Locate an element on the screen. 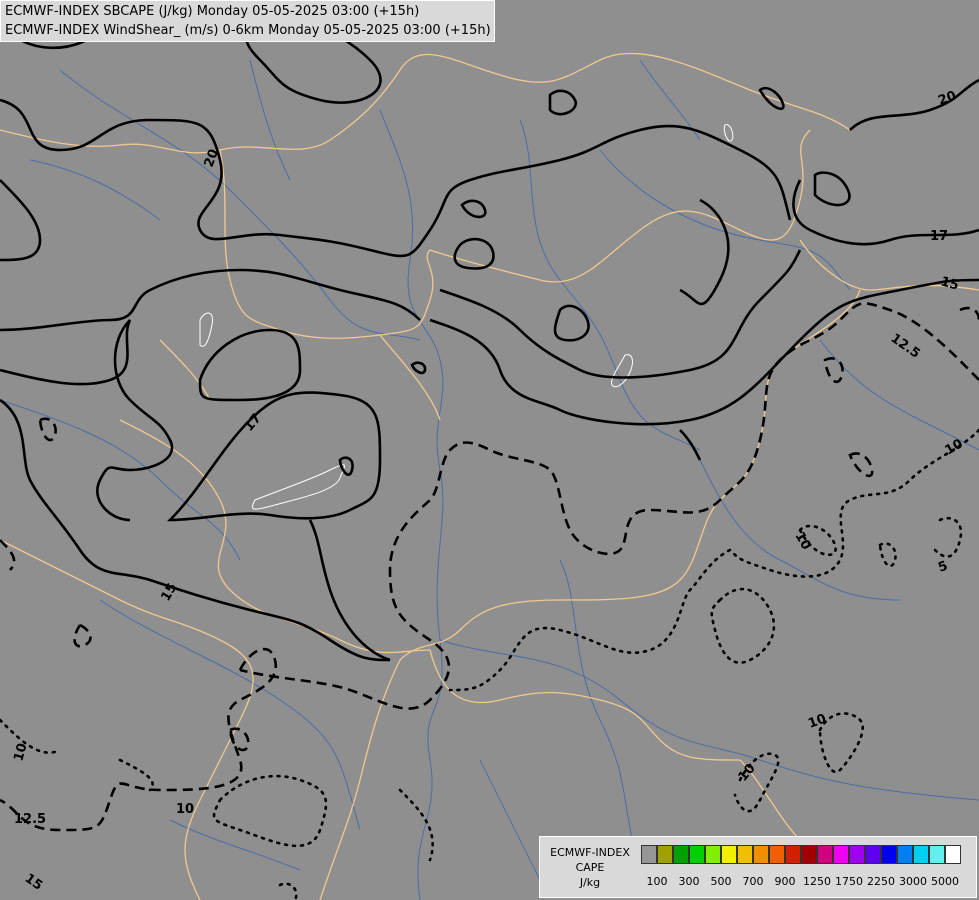  legend-tick-label: 3000 is located at coordinates (913, 881).